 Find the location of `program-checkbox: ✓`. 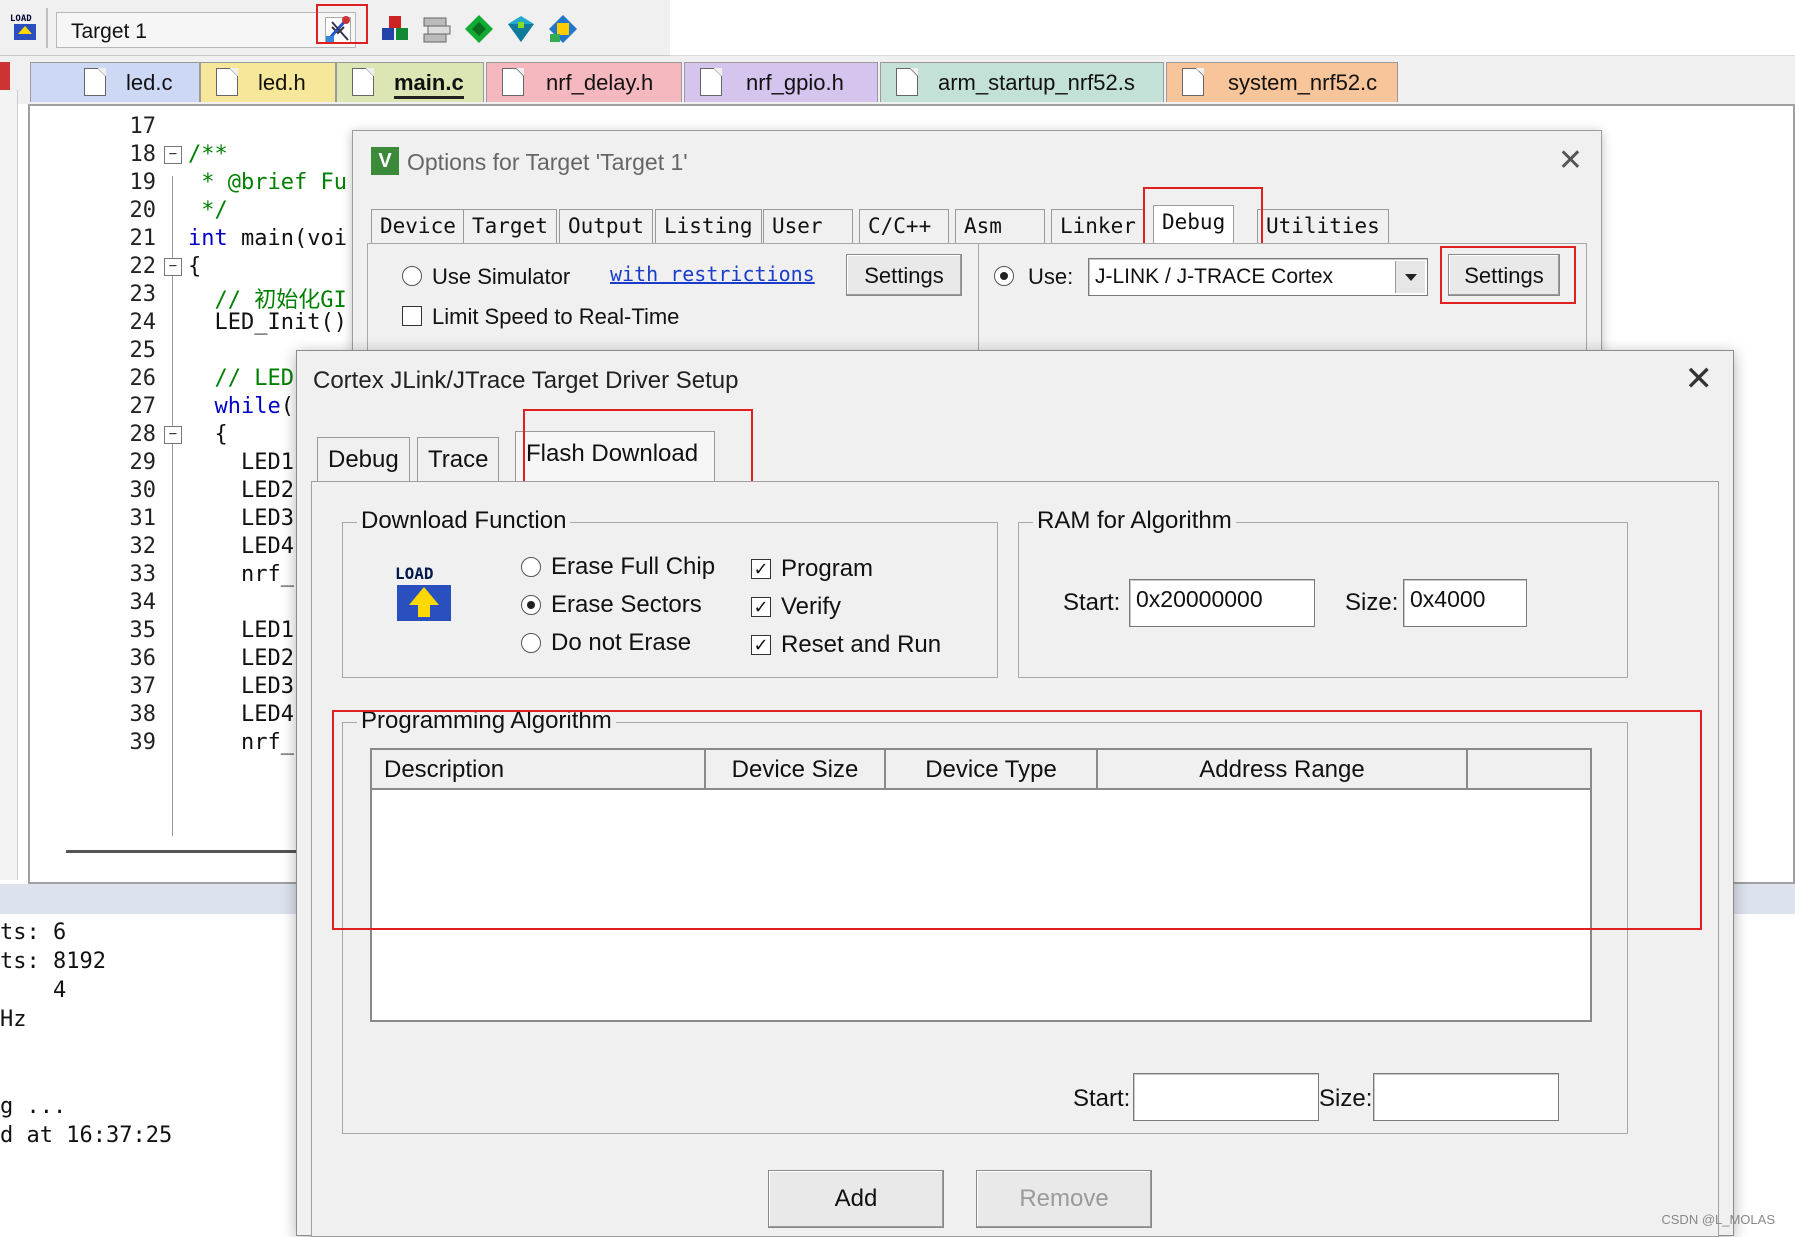

program-checkbox: ✓ is located at coordinates (761, 569).